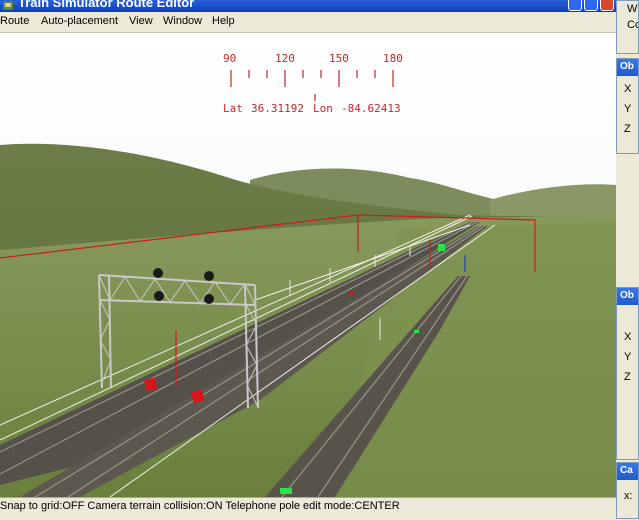  I want to click on compass-tick-180: 180, so click(393, 58).